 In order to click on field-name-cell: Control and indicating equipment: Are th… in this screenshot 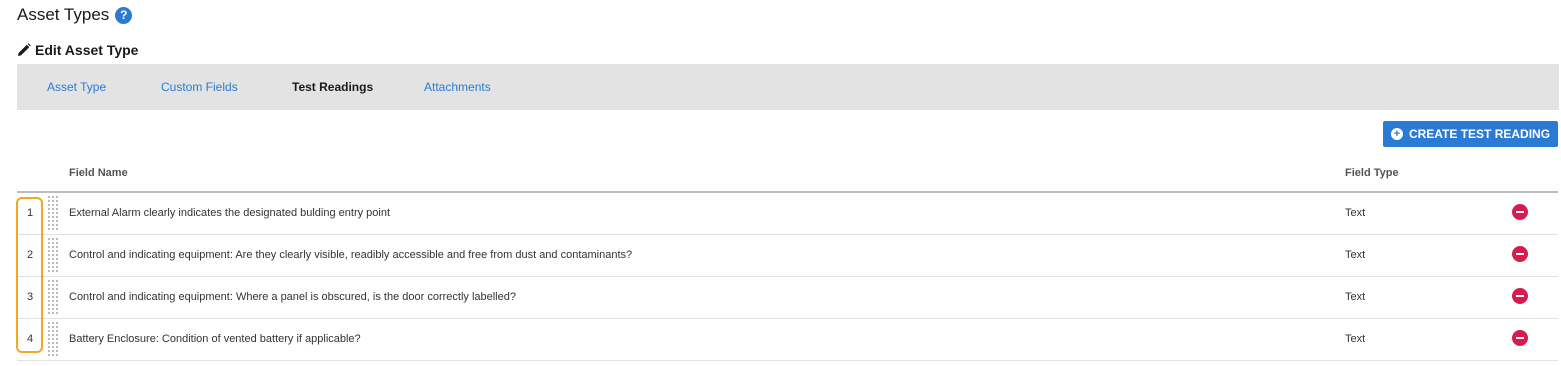, I will do `click(350, 255)`.